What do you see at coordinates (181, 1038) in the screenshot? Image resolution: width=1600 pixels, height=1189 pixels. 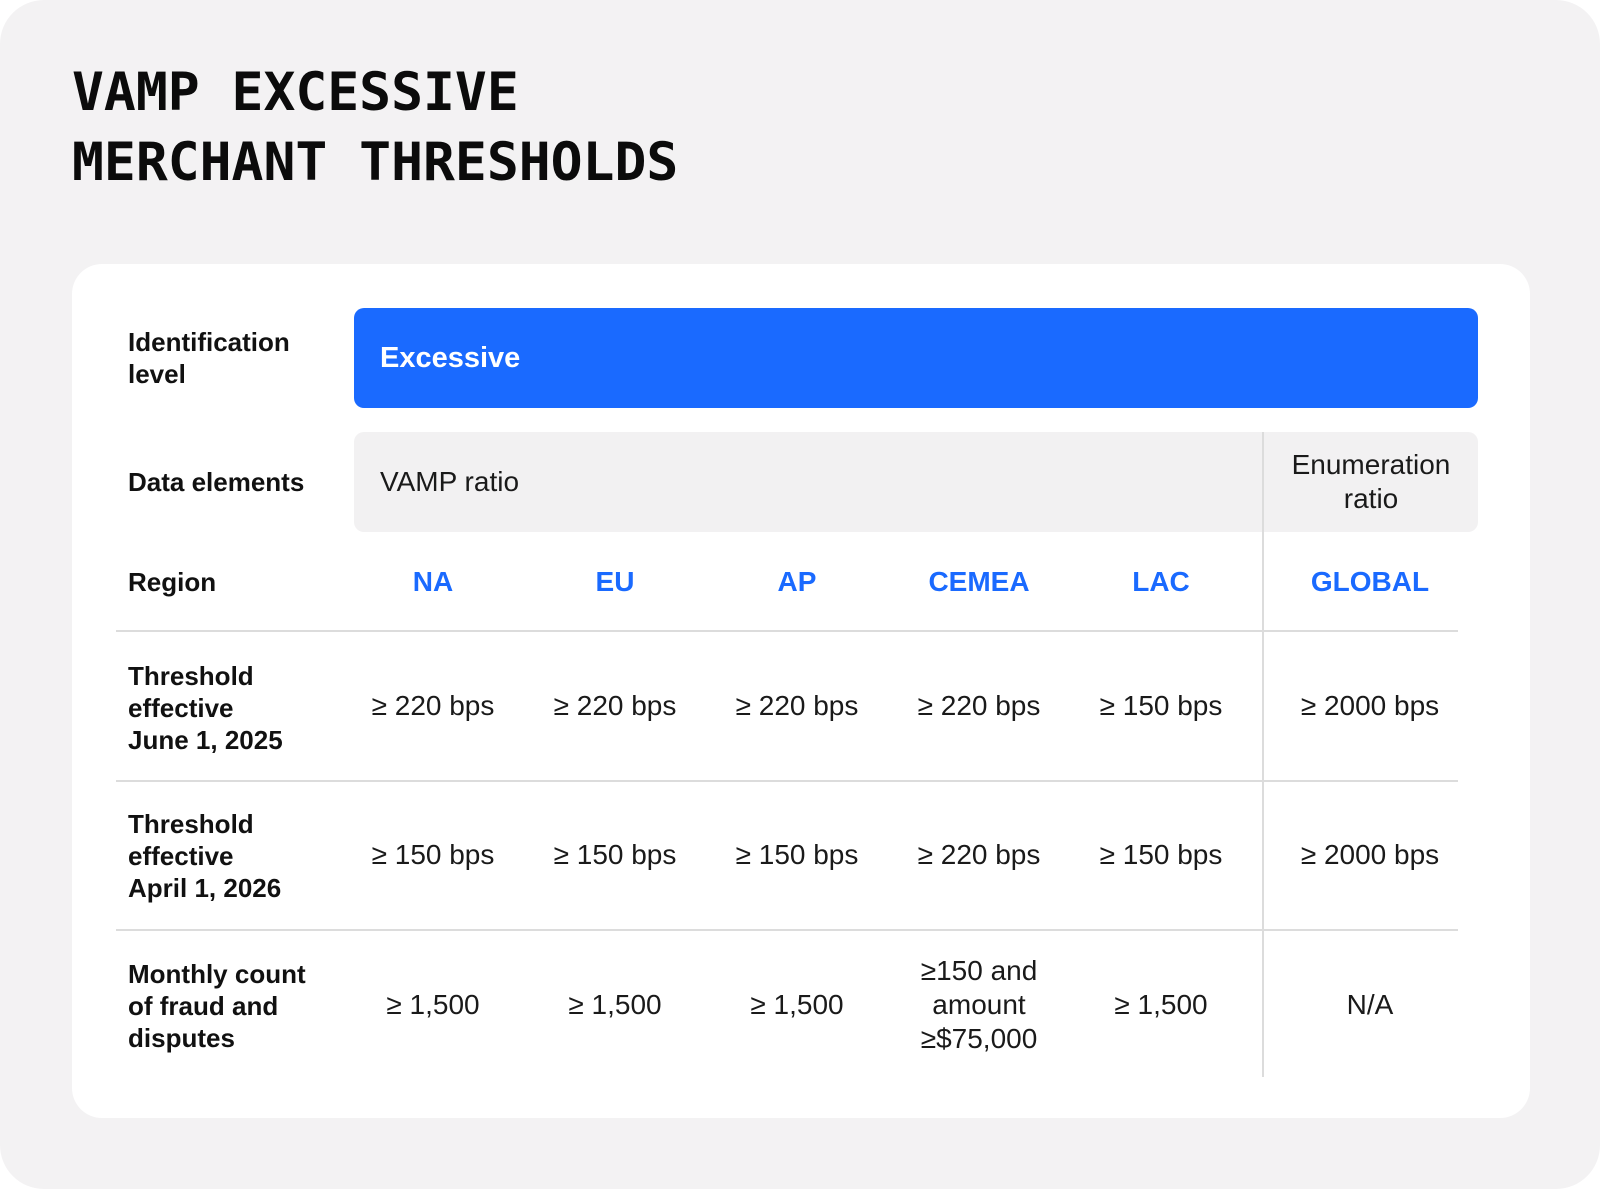 I see `monthly-count-label-line: disputes` at bounding box center [181, 1038].